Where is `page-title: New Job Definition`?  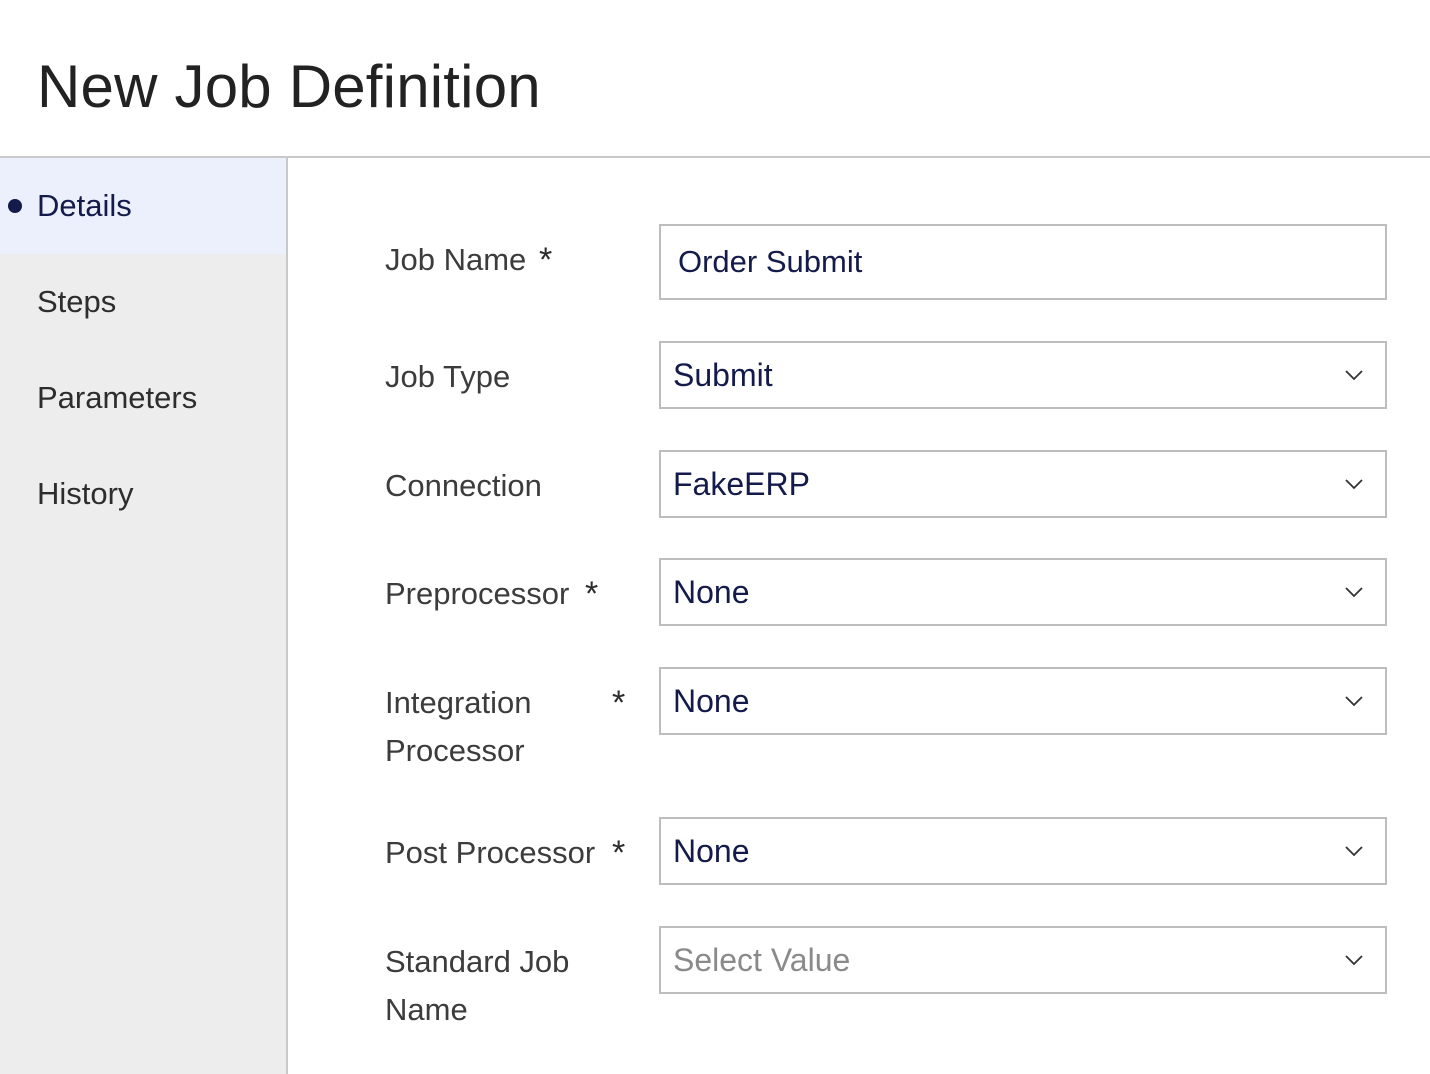 page-title: New Job Definition is located at coordinates (289, 86).